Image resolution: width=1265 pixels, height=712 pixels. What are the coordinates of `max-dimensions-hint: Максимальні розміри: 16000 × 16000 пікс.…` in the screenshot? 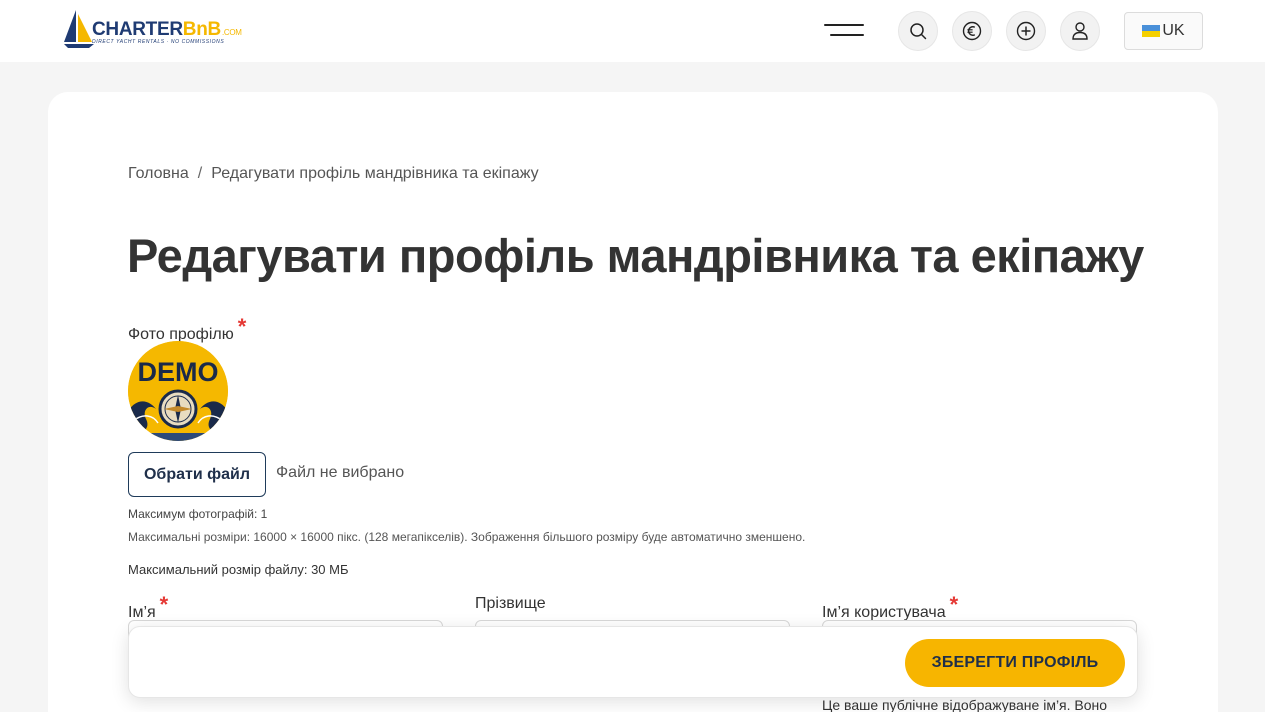 It's located at (467, 537).